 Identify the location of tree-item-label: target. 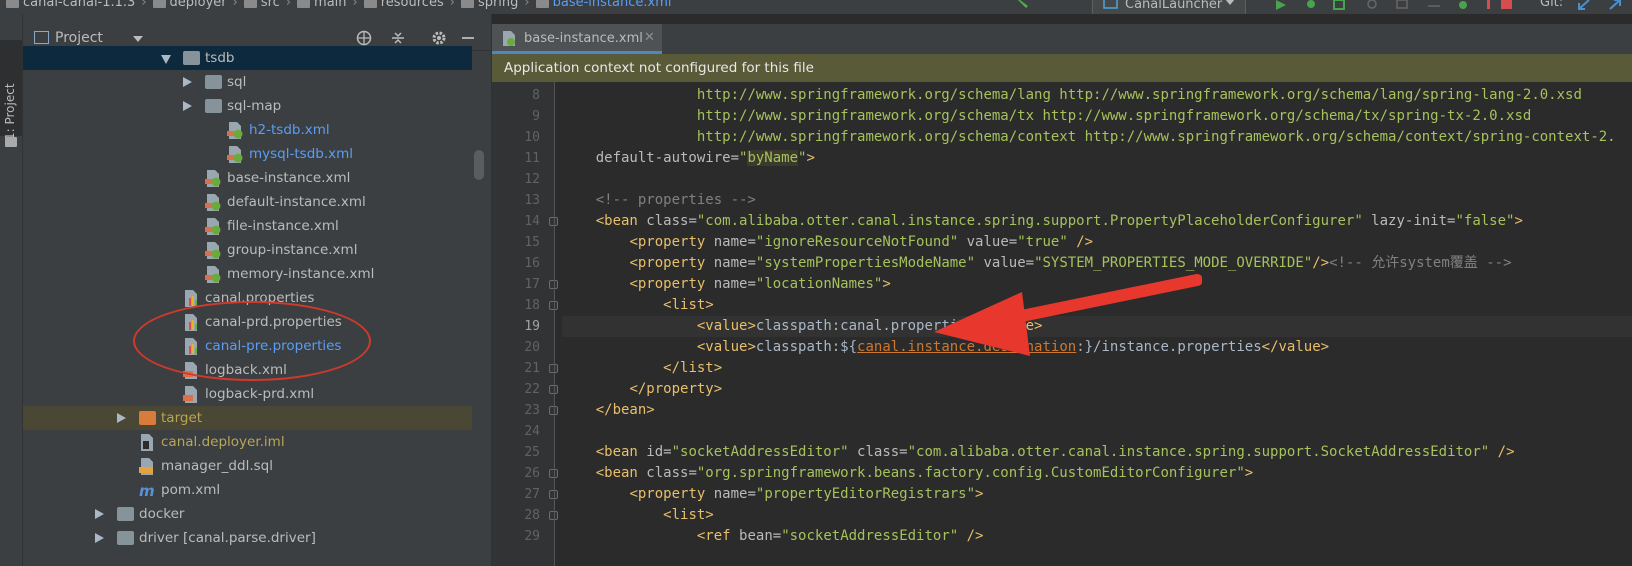
(182, 418).